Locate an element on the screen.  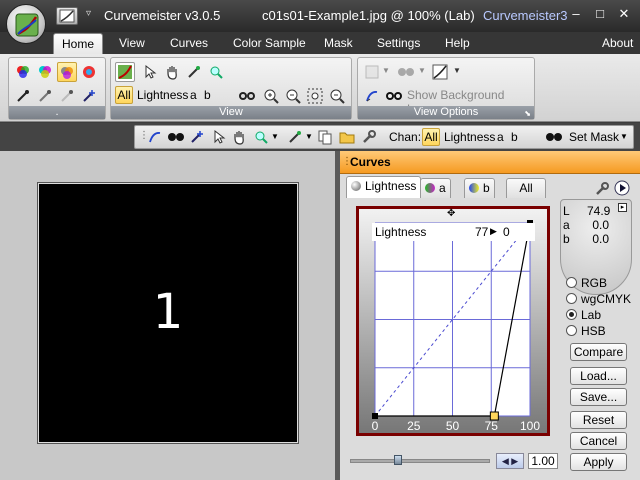
eyedropper-white-icon is located at coordinates (67, 96).